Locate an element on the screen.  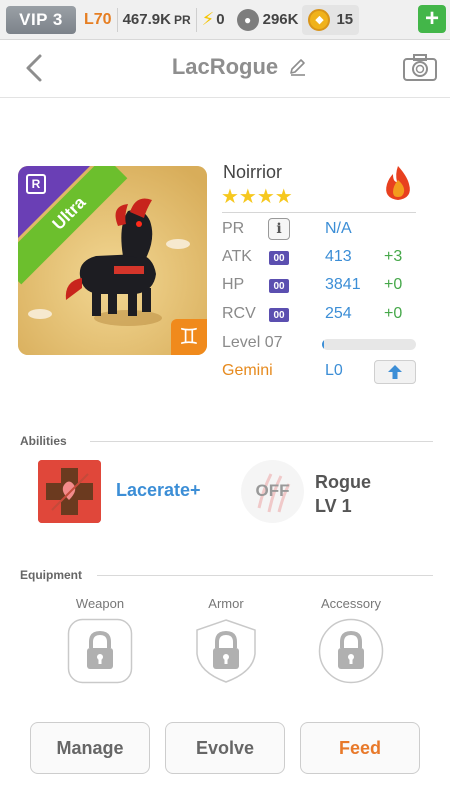
power-rating-value: 467.9K is located at coordinates (146, 19).